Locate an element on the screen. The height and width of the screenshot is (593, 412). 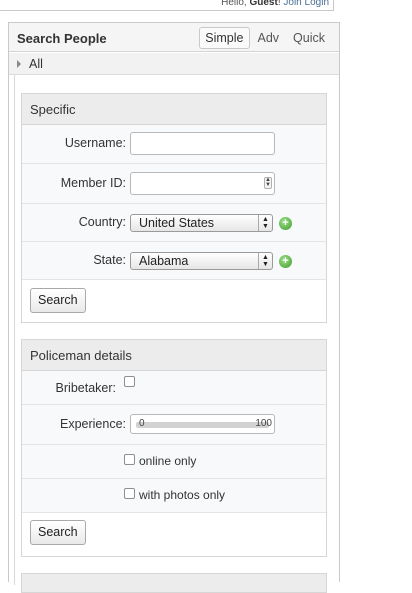
with-photos-checkbox is located at coordinates (129, 493).